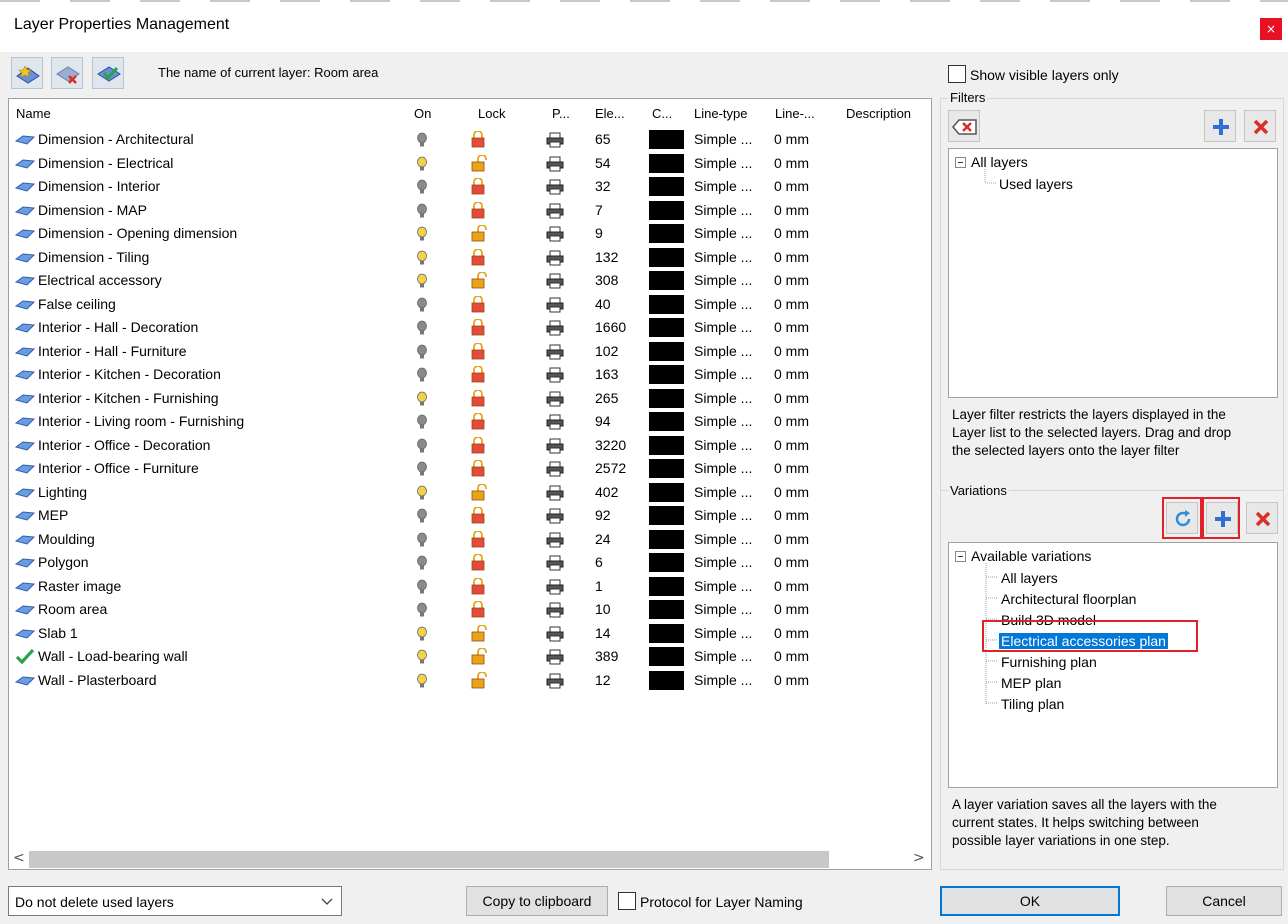 The width and height of the screenshot is (1288, 924). Describe the element at coordinates (466, 257) in the screenshot. I see `table-row: Dimension - Tiling 132 Simple ... 0 mm` at that location.